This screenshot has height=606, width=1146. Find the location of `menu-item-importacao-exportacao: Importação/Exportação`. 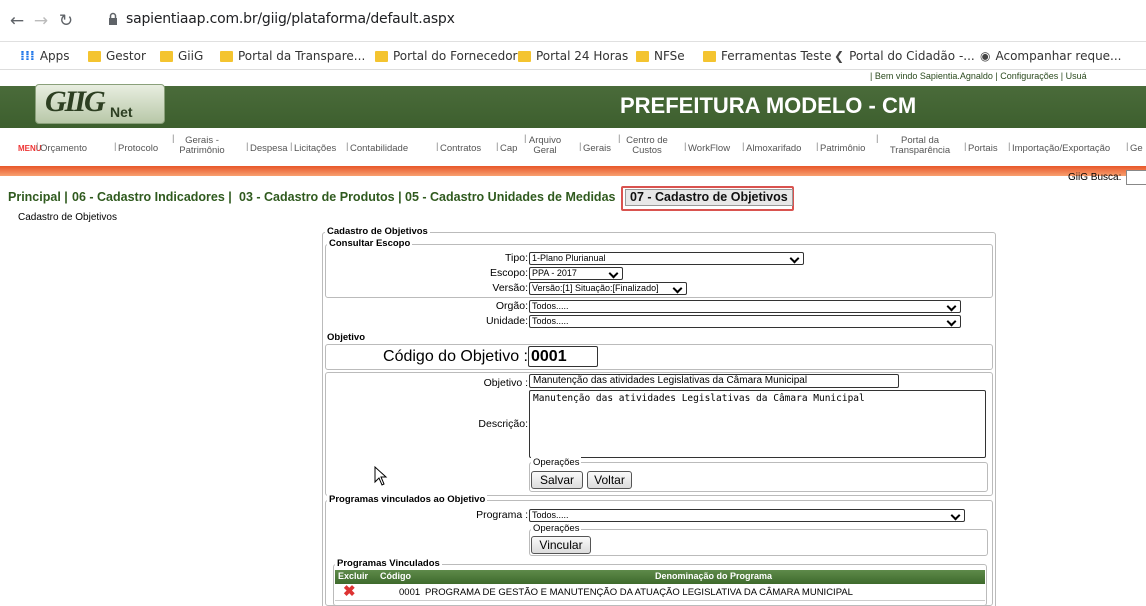

menu-item-importacao-exportacao: Importação/Exportação is located at coordinates (1059, 148).